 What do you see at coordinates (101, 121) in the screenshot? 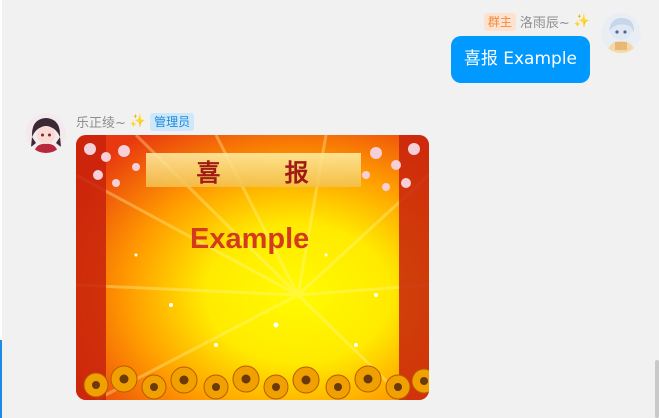
I see `sender-name: 乐正绫~` at bounding box center [101, 121].